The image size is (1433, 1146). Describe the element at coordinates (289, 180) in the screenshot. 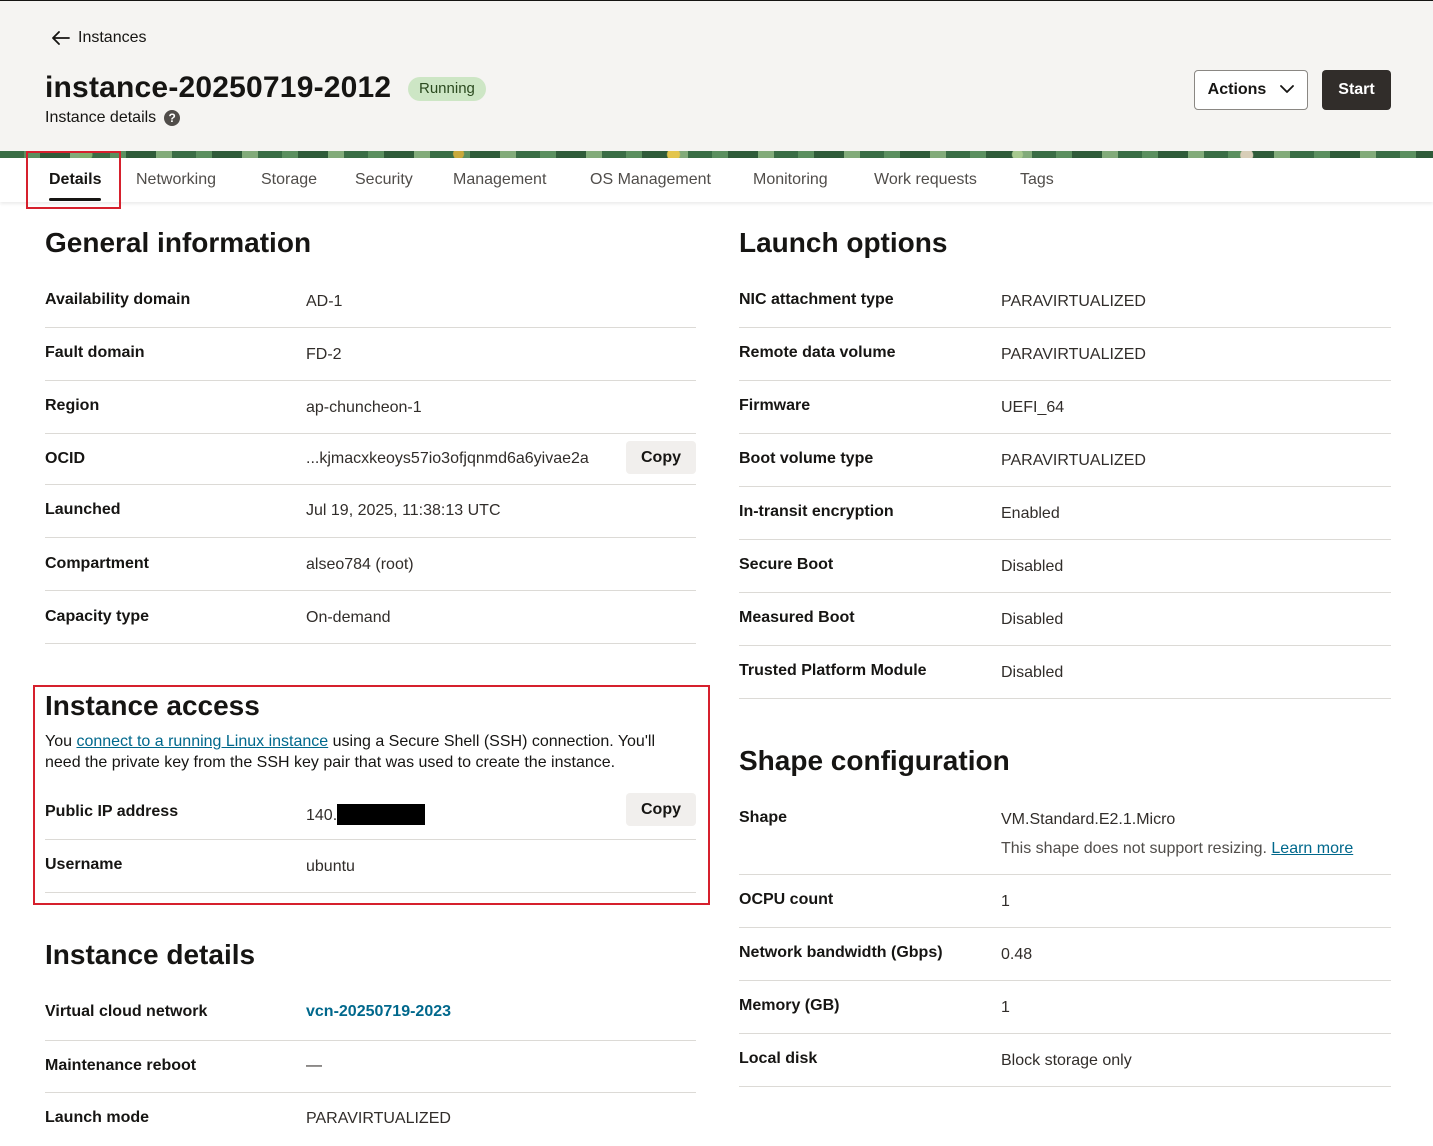

I see `tab-storage: Storage` at that location.